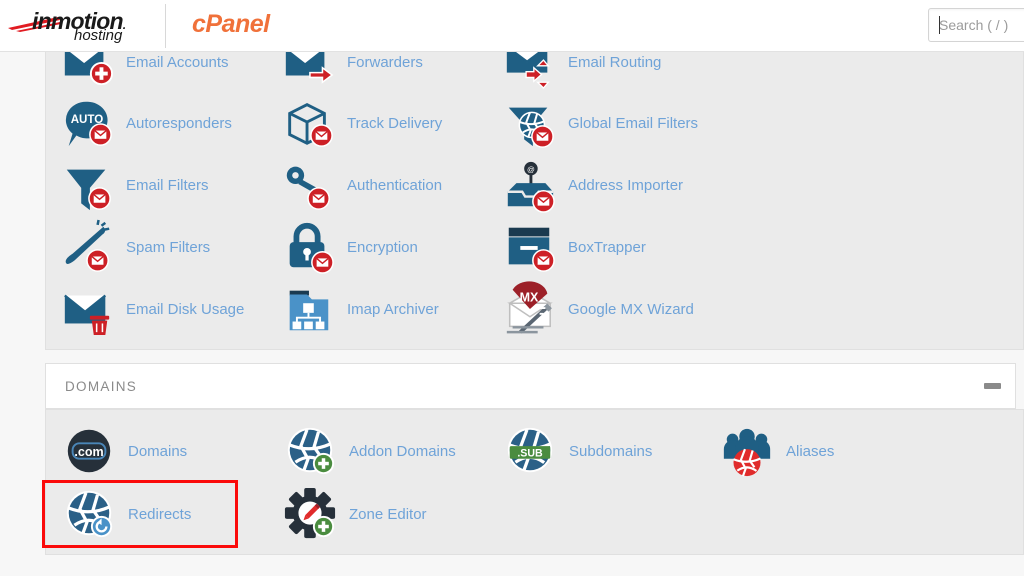 This screenshot has width=1024, height=576. I want to click on app-item-label: Spam Filters, so click(168, 247).